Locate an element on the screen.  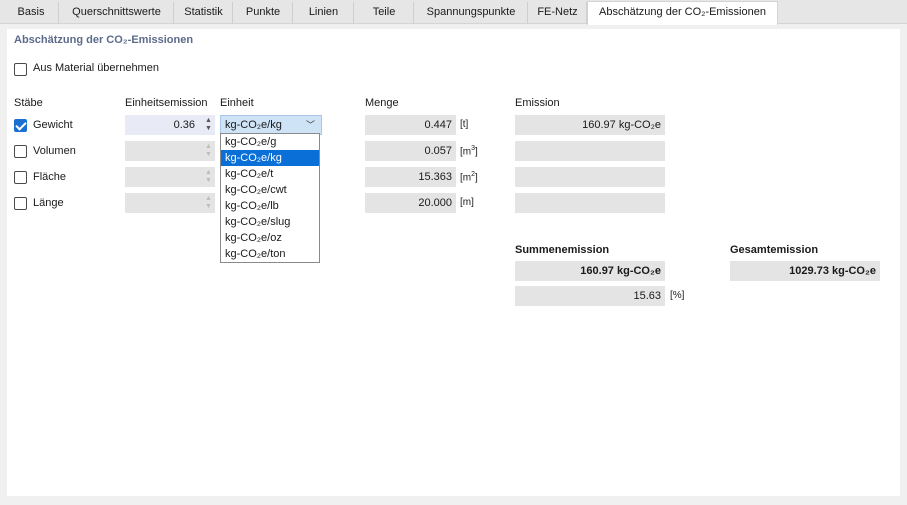
from-material-checkbox is located at coordinates (20, 69).